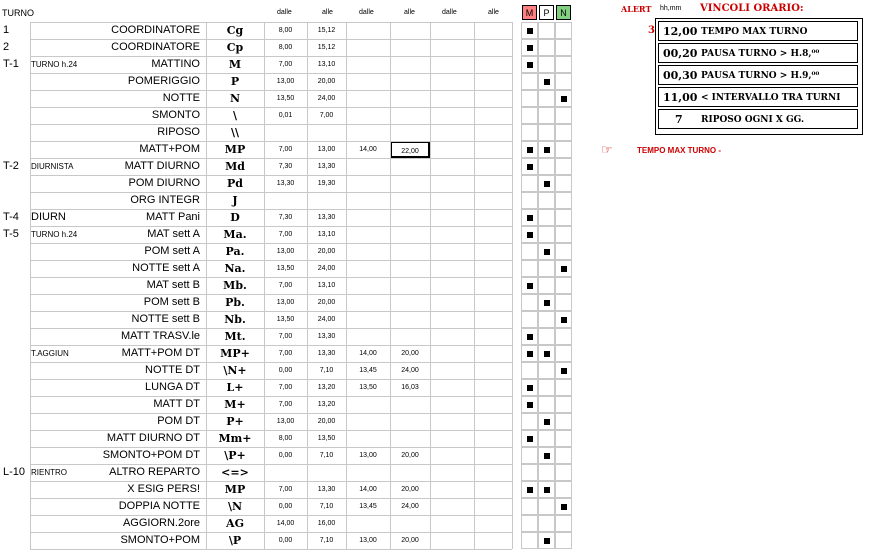 The image size is (877, 554). Describe the element at coordinates (131, 506) in the screenshot. I see `shift-description: DOPPIA NOTTE` at that location.